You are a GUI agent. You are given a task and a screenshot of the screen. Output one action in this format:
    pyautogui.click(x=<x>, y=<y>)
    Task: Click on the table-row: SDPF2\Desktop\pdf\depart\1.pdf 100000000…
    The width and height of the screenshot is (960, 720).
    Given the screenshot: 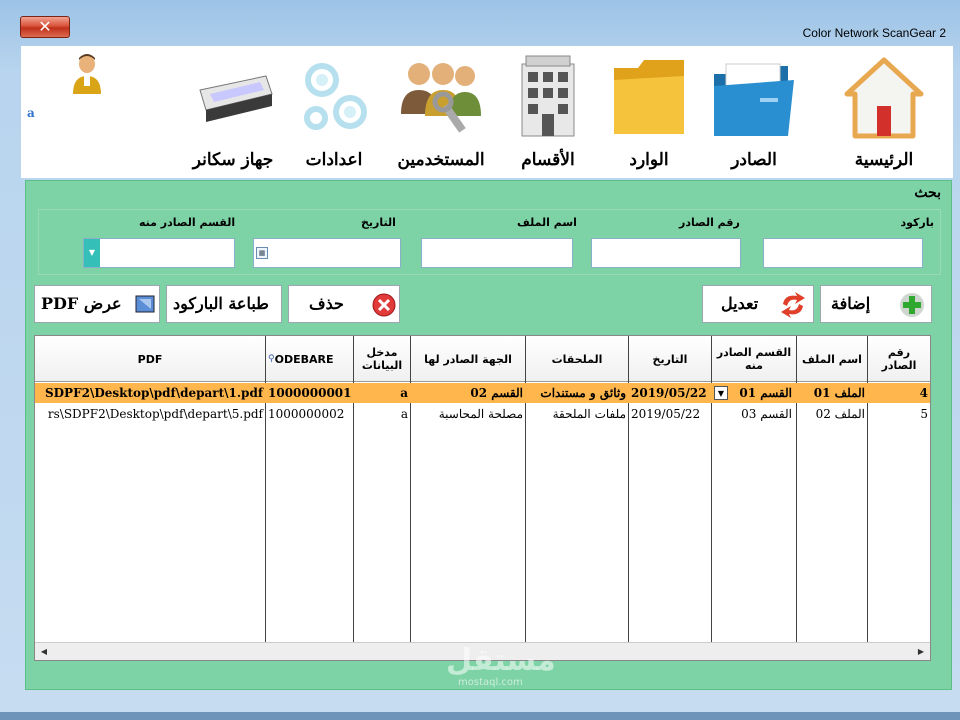 What is the action you would take?
    pyautogui.click(x=482, y=393)
    